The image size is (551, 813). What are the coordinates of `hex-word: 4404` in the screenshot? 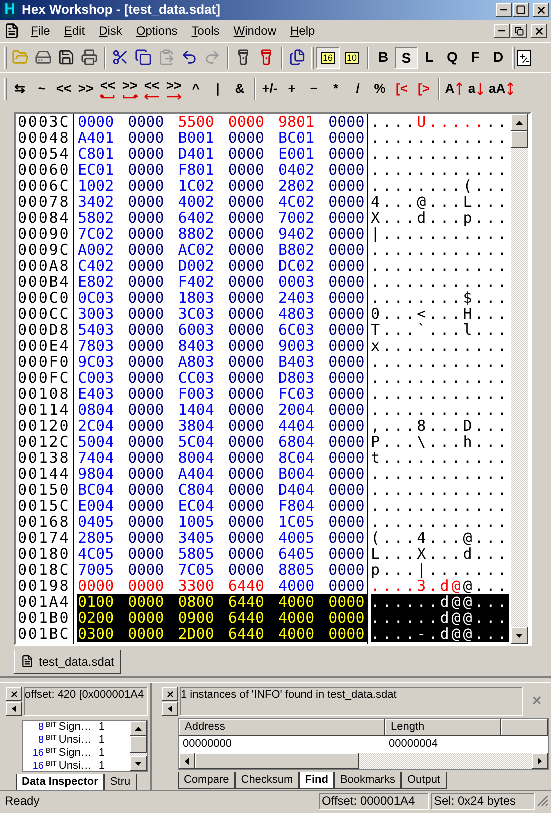 It's located at (296, 426).